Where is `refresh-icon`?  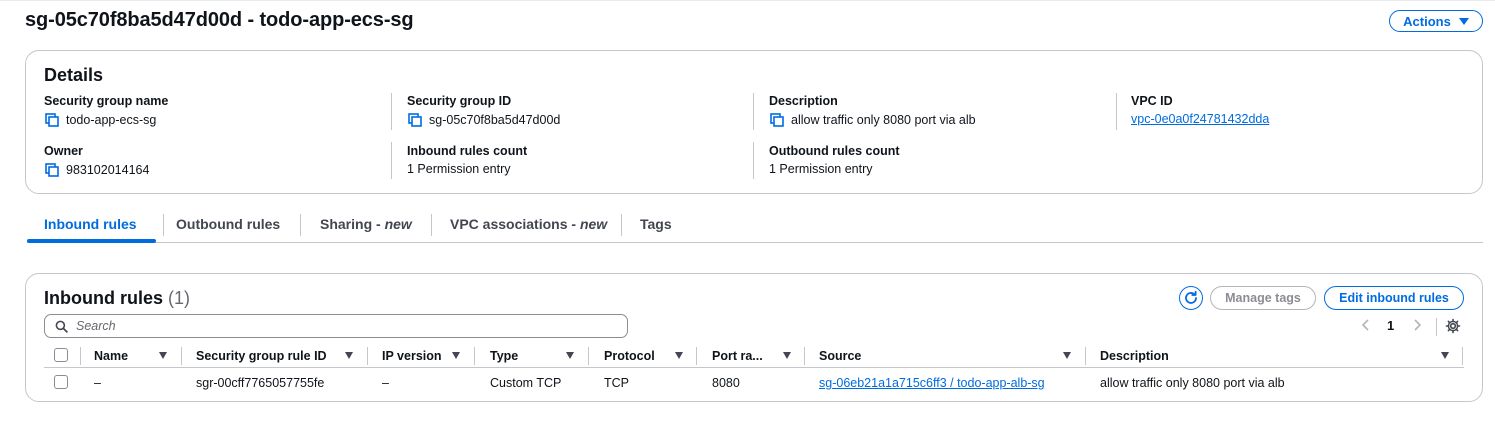
refresh-icon is located at coordinates (1191, 297).